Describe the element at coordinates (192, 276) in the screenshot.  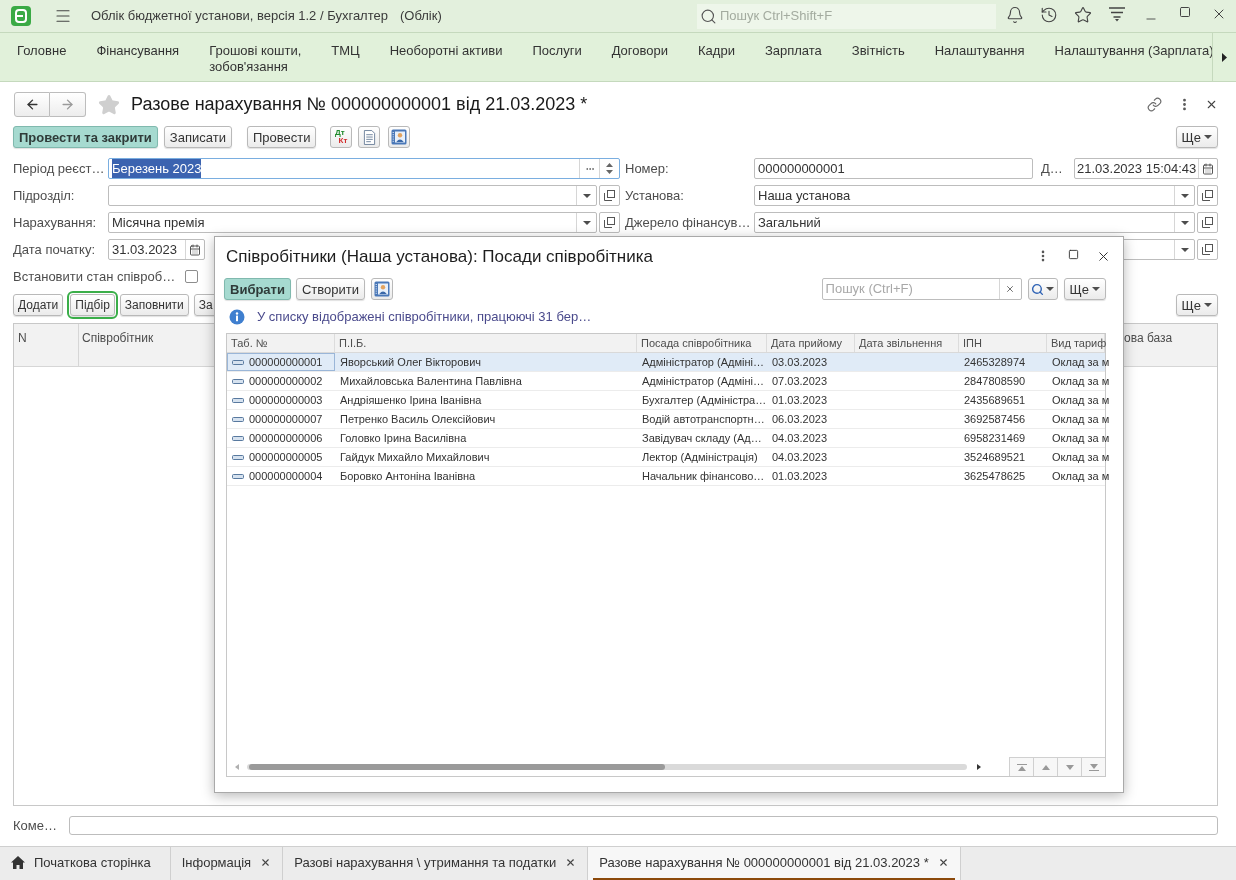
I see `checkbox` at that location.